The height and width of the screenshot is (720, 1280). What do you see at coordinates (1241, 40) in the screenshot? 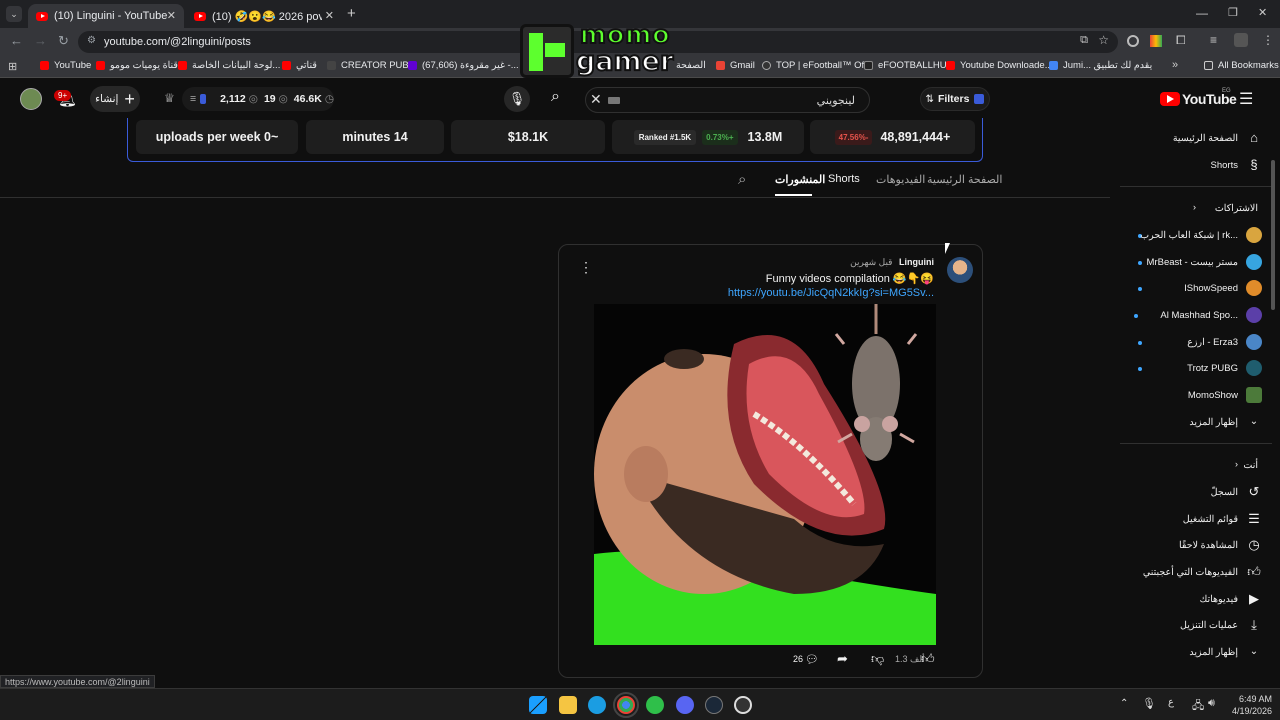
I see `profile-icon` at bounding box center [1241, 40].